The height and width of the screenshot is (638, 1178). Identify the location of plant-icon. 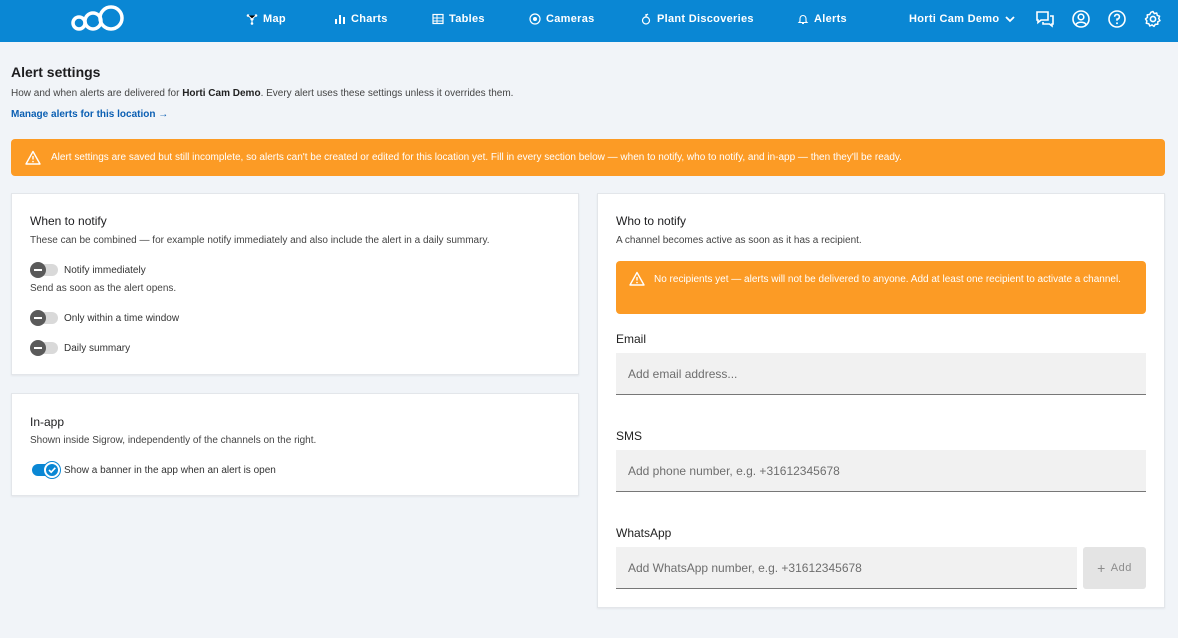
(646, 19).